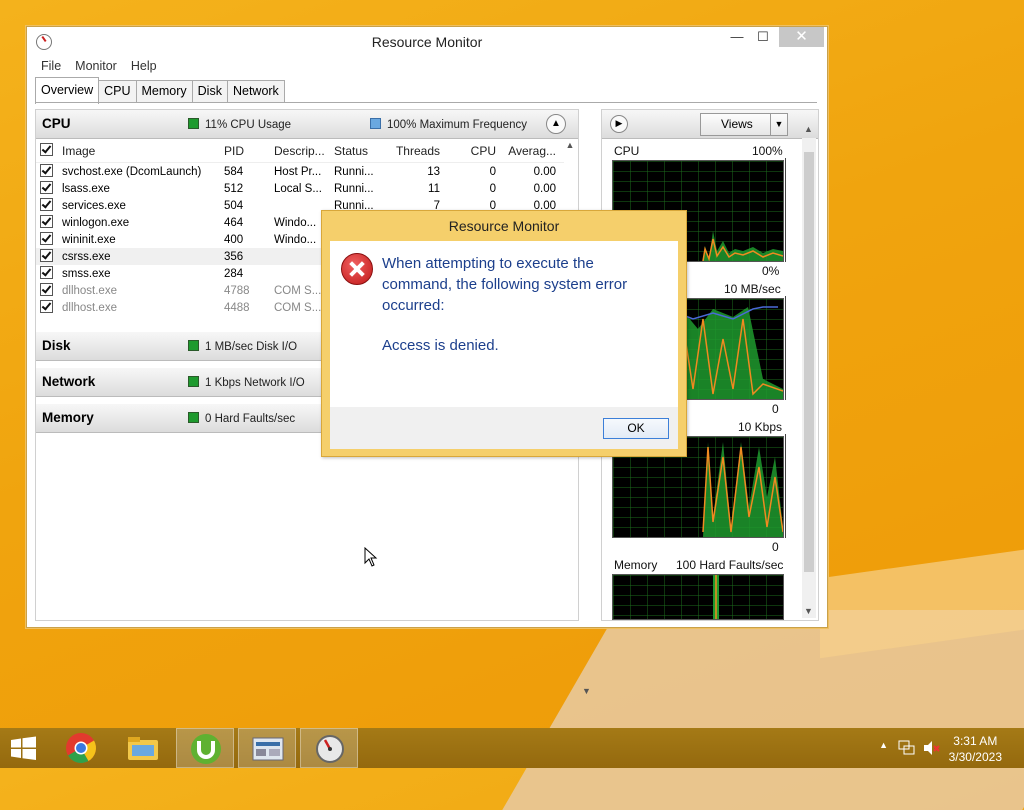 The height and width of the screenshot is (810, 1024). I want to click on menu-monitor: Monitor, so click(96, 67).